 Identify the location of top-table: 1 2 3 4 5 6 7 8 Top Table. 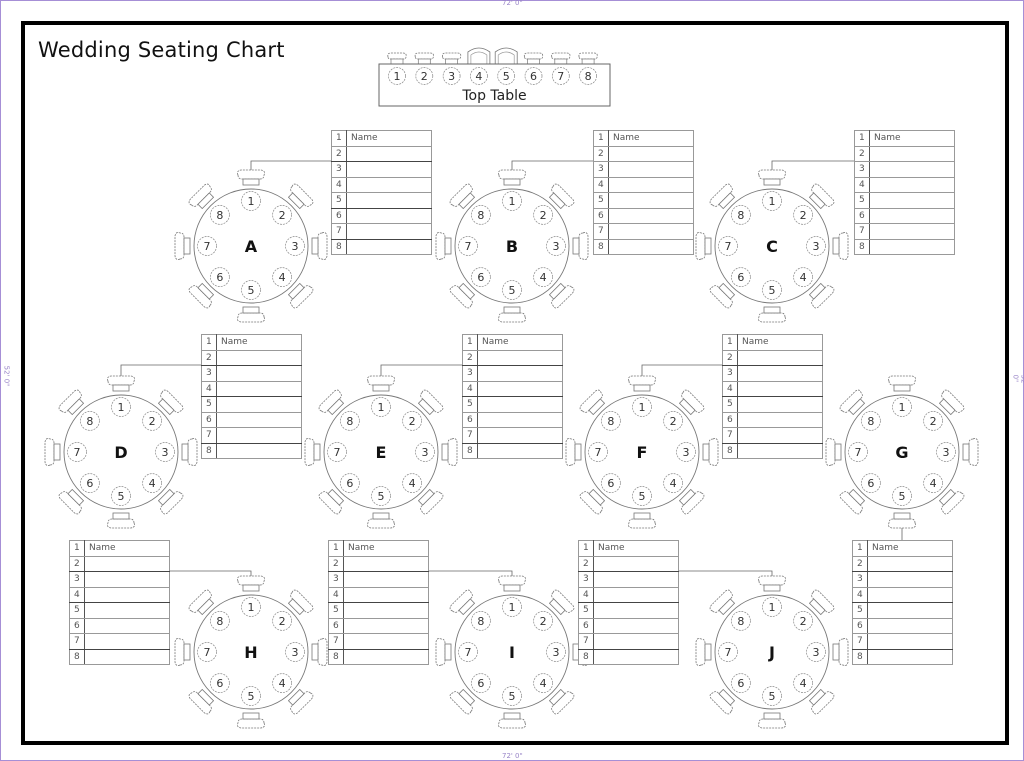
(494, 77).